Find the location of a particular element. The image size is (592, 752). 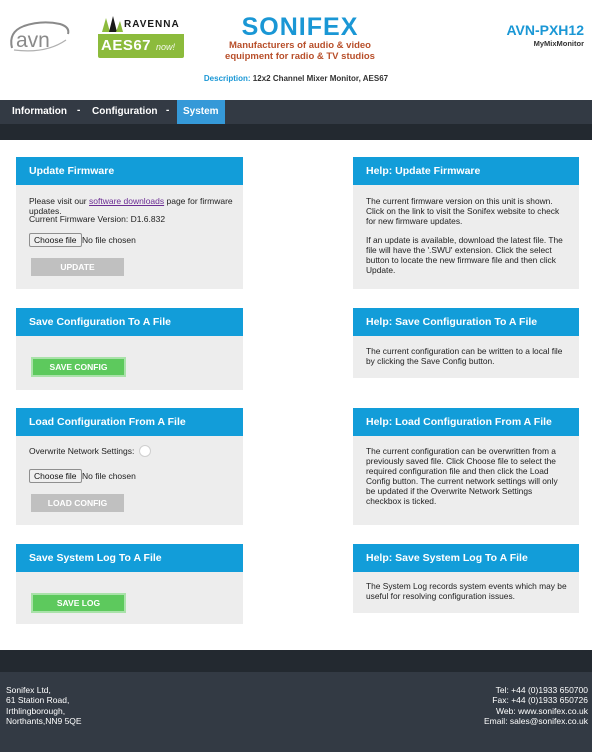

footer-fax: Fax: +44 (0)1933 650726 is located at coordinates (540, 700).